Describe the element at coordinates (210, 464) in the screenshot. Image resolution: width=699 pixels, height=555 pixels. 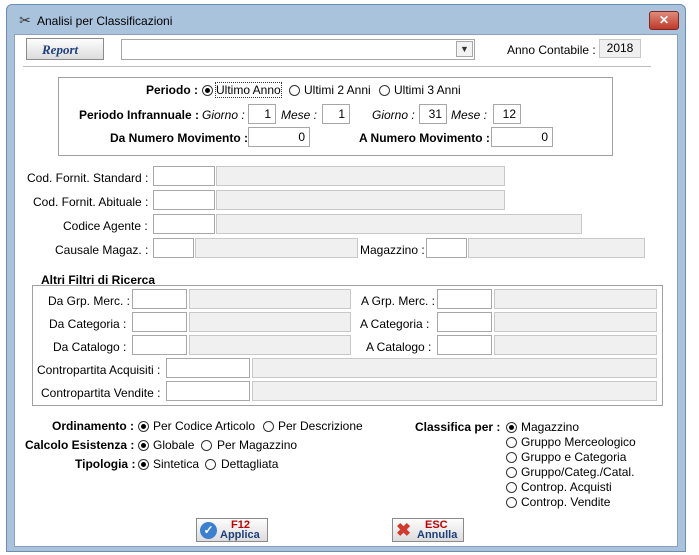
I see `radio-dettagliata` at that location.